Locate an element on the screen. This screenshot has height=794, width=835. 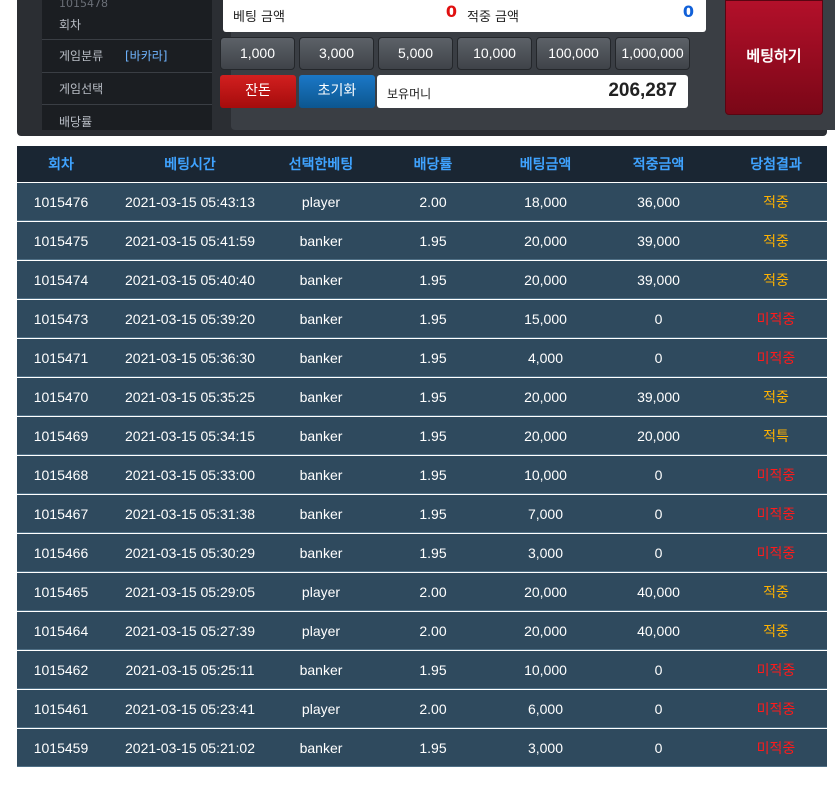
table-header: 회차 베팅시간 선택한베팅 배당률 베팅금액 적중금액 당첨결과 is located at coordinates (422, 164).